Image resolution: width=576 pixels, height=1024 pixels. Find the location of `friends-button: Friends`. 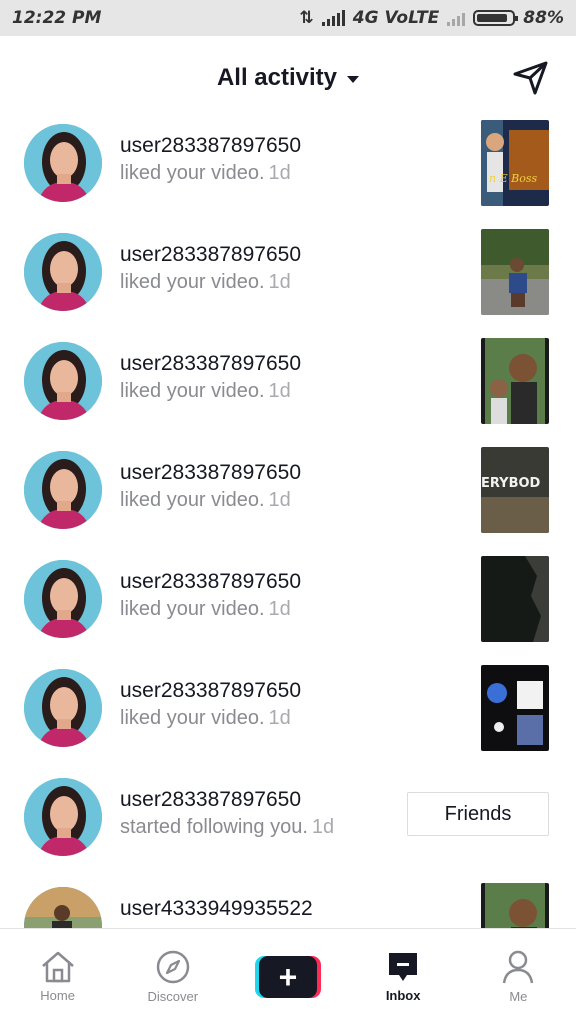

friends-button: Friends is located at coordinates (478, 814).